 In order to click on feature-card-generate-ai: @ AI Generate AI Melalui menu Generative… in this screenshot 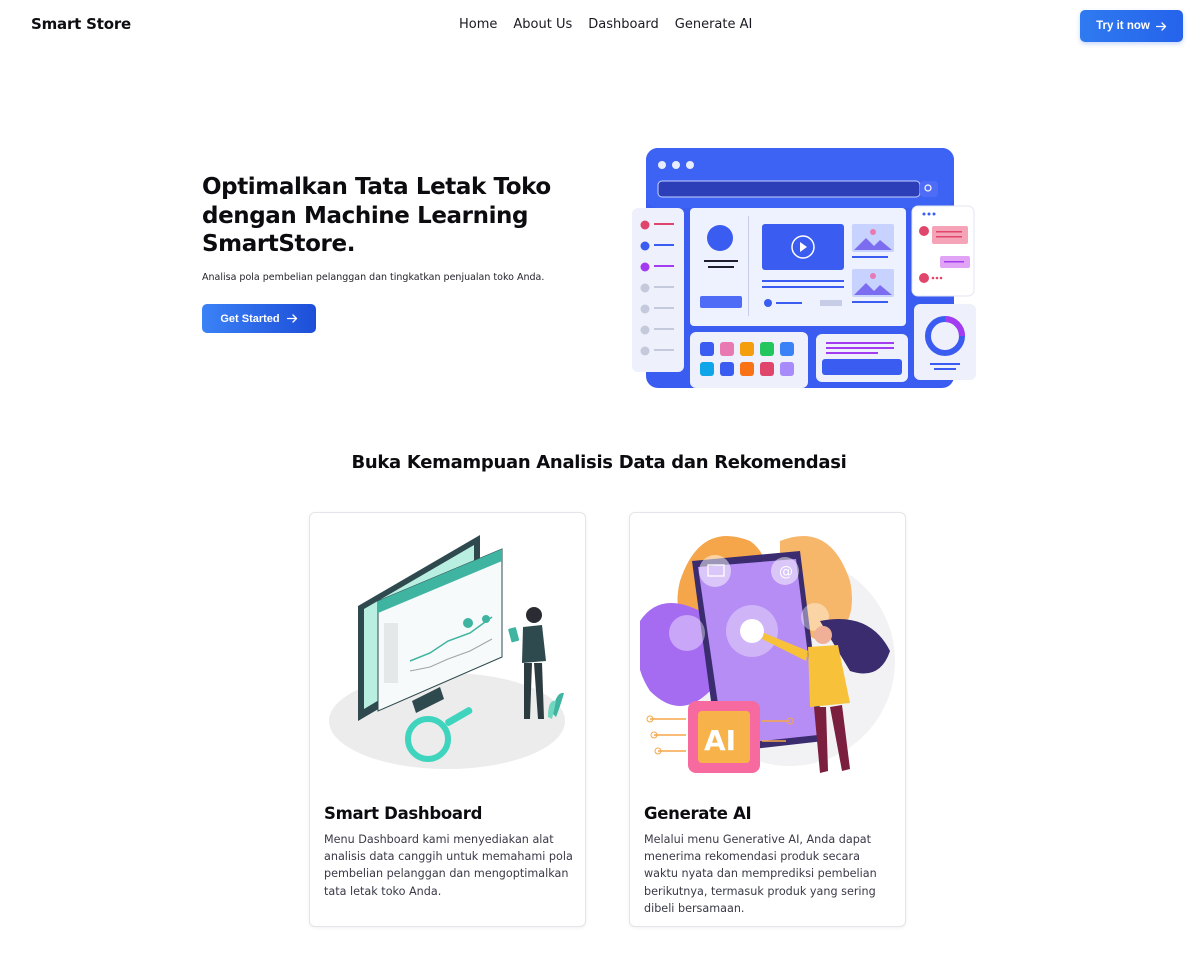, I will do `click(767, 719)`.